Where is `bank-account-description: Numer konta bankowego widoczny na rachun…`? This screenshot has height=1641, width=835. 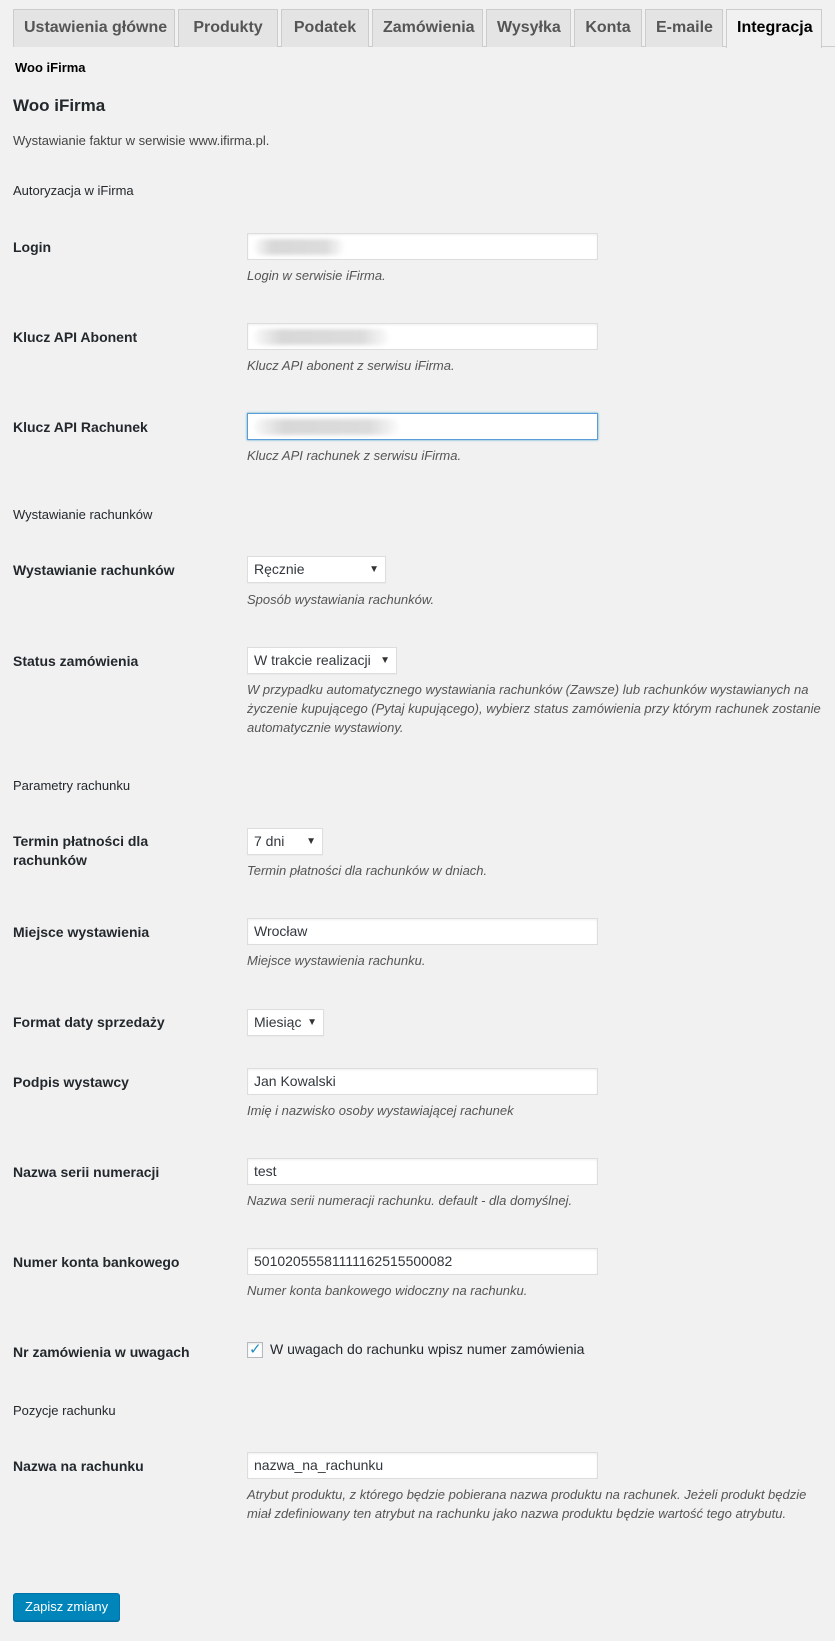 bank-account-description: Numer konta bankowego widoczny na rachun… is located at coordinates (387, 1290).